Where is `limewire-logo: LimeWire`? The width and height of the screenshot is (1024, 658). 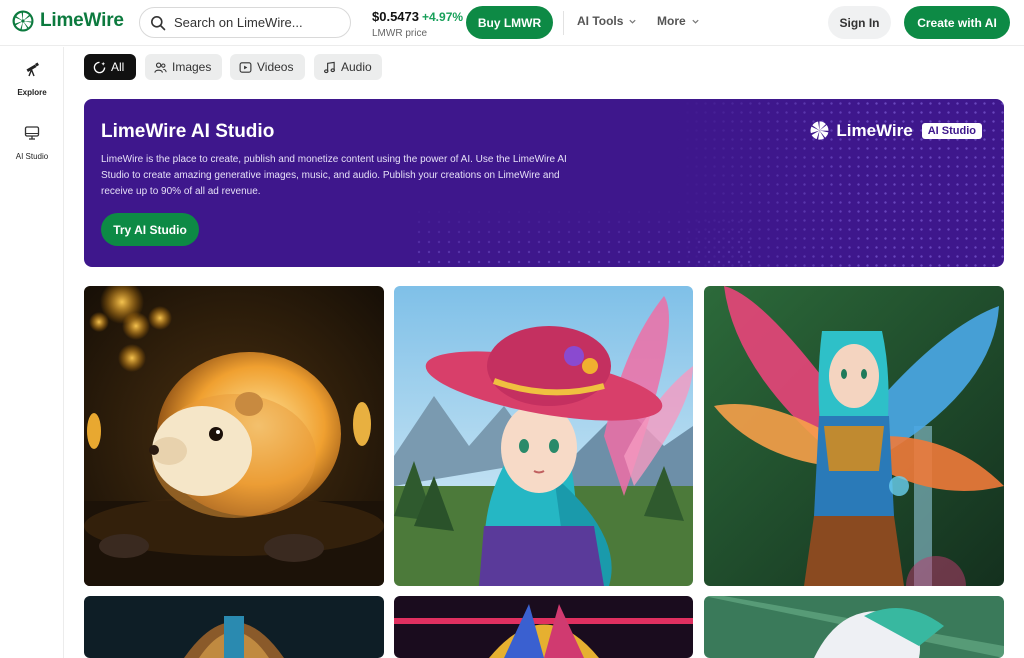 limewire-logo: LimeWire is located at coordinates (68, 21).